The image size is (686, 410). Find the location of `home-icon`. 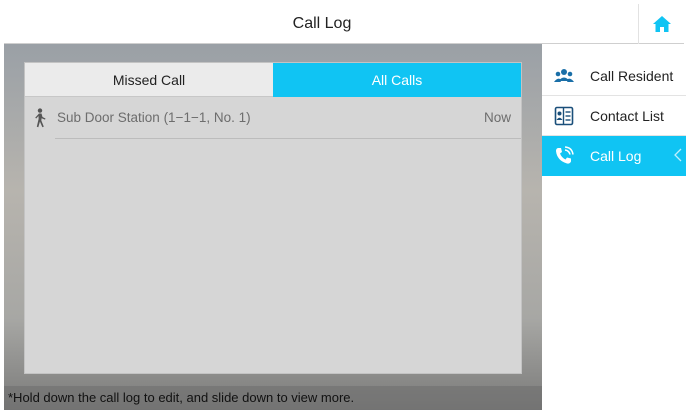

home-icon is located at coordinates (661, 24).